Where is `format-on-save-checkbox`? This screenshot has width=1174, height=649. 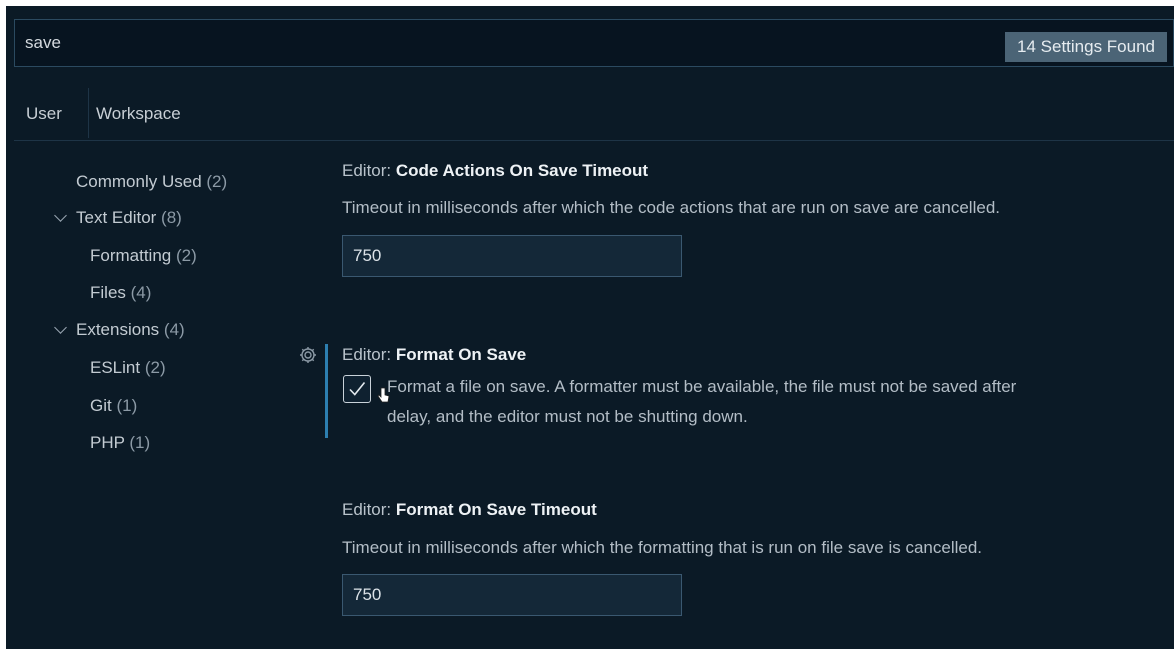 format-on-save-checkbox is located at coordinates (357, 389).